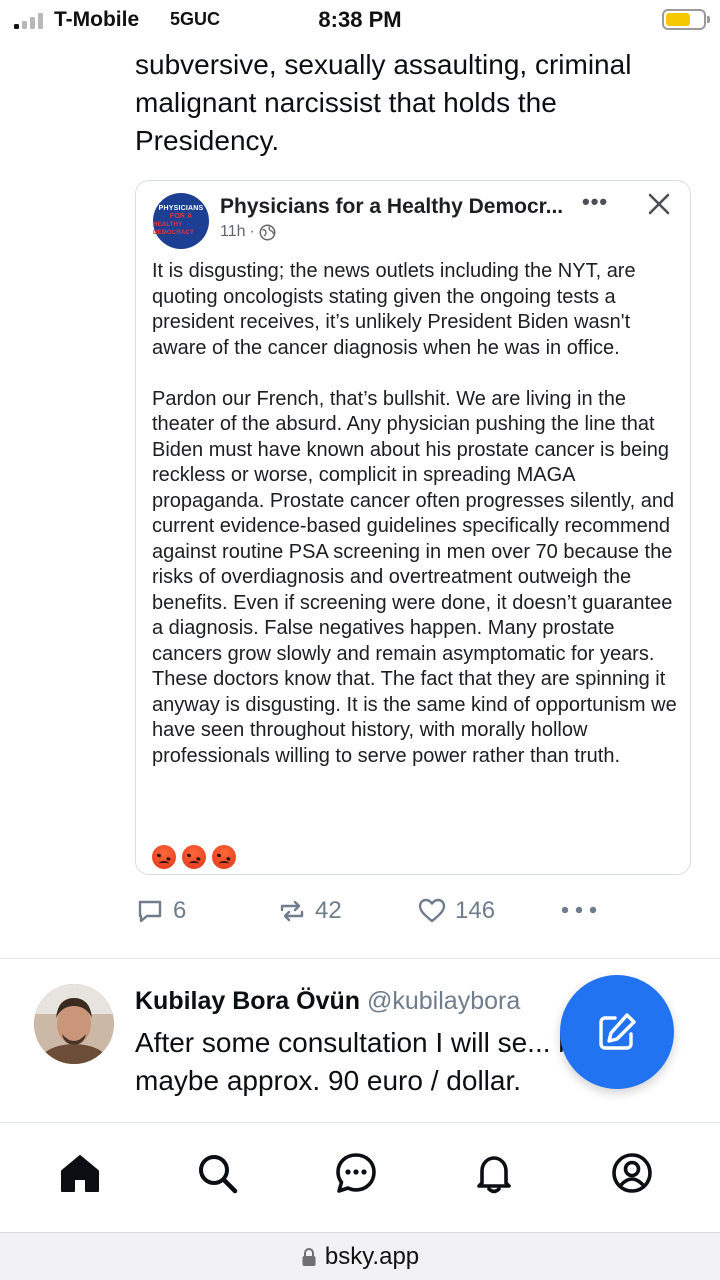  Describe the element at coordinates (181, 221) in the screenshot. I see `org-avatar: PHYSICIANS FOR A HEALTHY DEMOCRACY` at that location.